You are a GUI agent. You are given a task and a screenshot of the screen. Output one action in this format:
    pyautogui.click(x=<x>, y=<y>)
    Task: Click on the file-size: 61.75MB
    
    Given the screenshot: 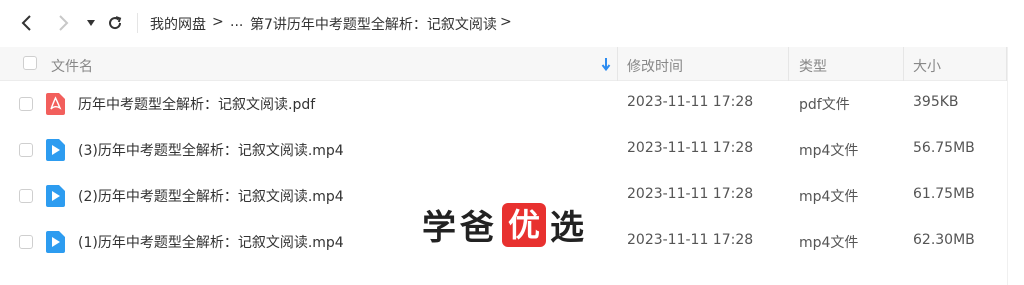 What is the action you would take?
    pyautogui.click(x=944, y=194)
    